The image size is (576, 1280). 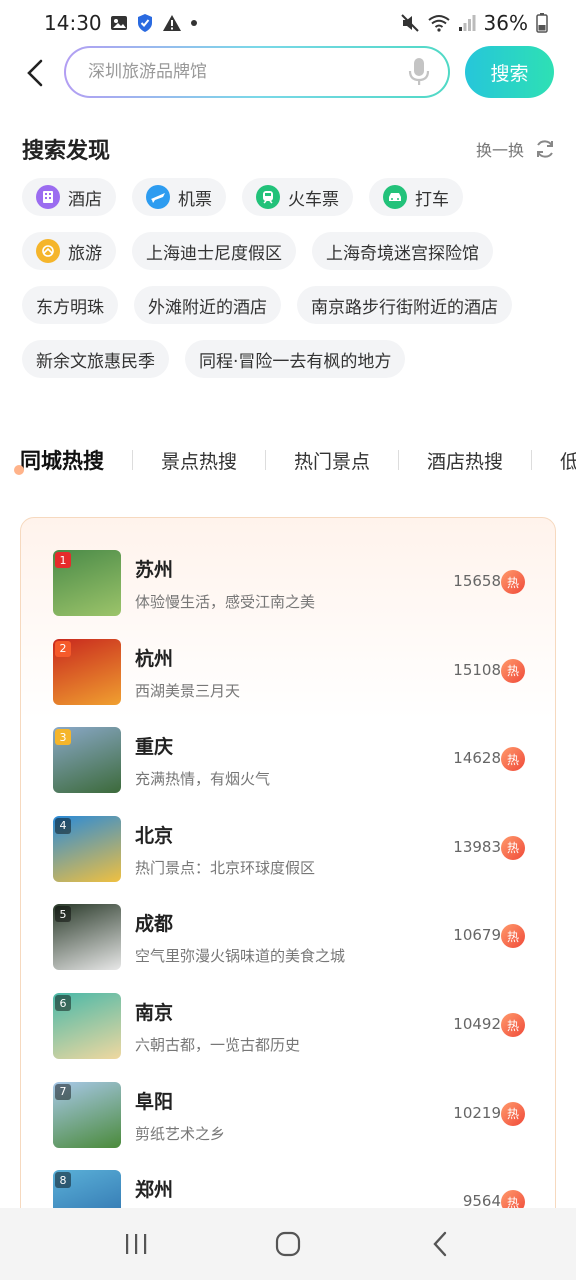 What do you see at coordinates (268, 197) in the screenshot?
I see `train-icon` at bounding box center [268, 197].